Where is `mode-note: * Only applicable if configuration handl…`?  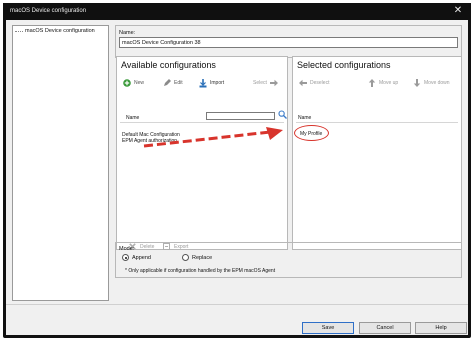 mode-note: * Only applicable if configuration handl… is located at coordinates (200, 271).